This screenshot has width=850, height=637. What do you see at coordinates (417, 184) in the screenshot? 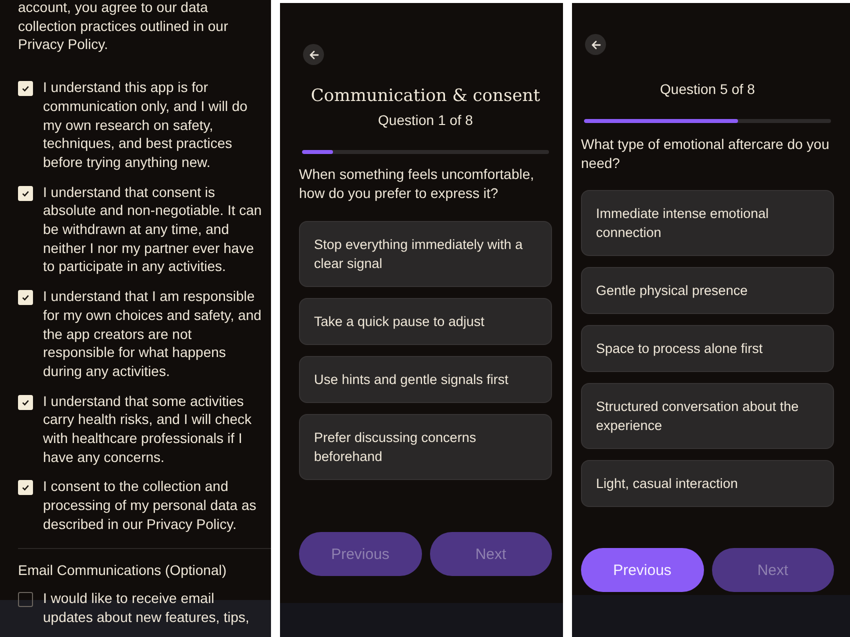
I see `question-text: When something feels uncomfortable, how do you prefer to express it?` at bounding box center [417, 184].